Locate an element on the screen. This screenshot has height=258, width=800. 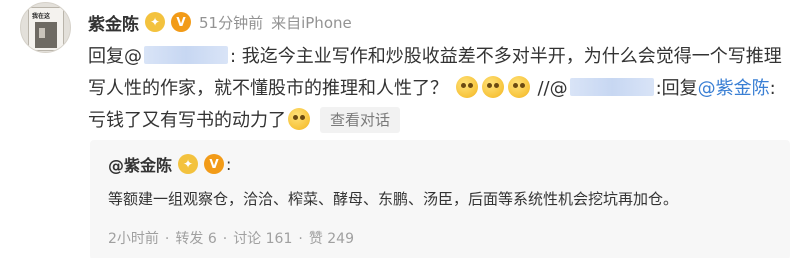
quoted-colon: : is located at coordinates (229, 164).